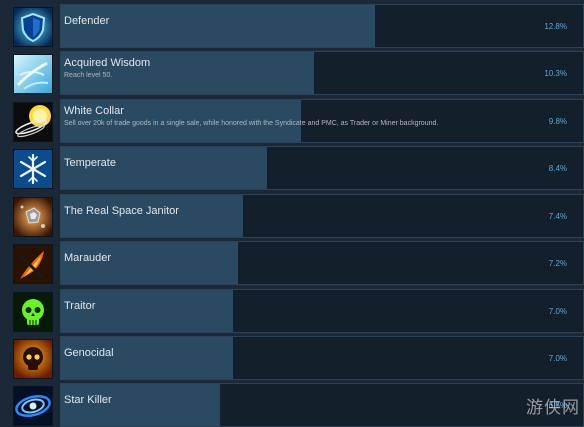 The height and width of the screenshot is (427, 584). Describe the element at coordinates (33, 169) in the screenshot. I see `snowflake-icon` at that location.